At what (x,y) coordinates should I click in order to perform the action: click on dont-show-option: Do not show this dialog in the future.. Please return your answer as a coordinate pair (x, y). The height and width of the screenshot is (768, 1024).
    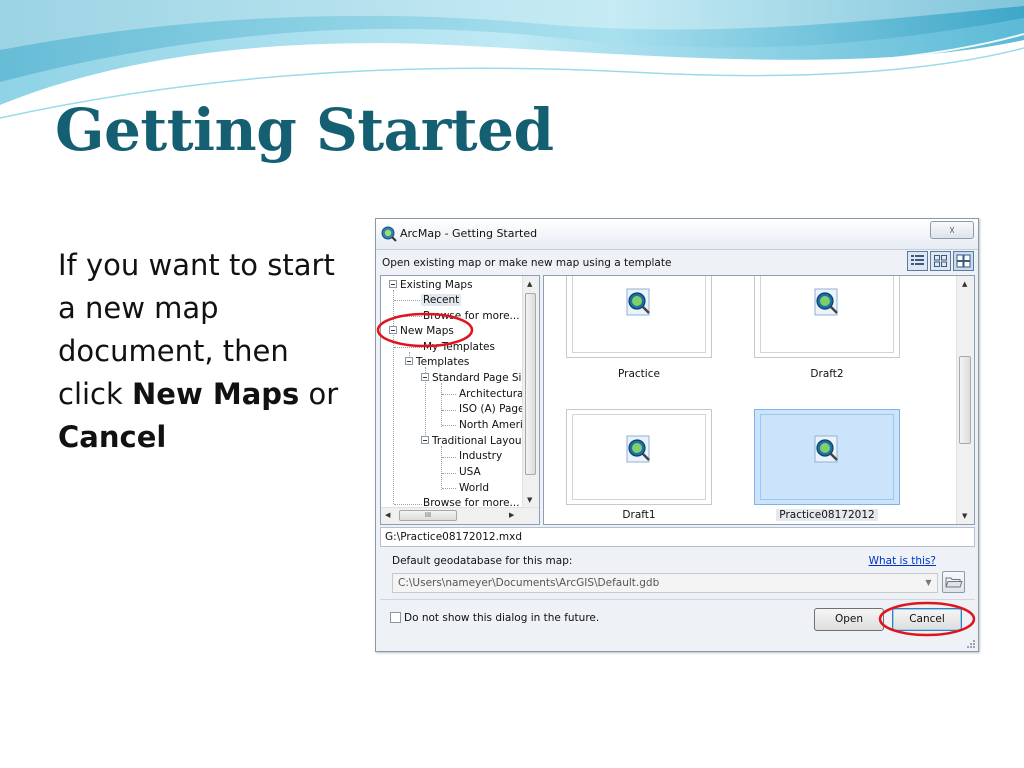
    Looking at the image, I should click on (494, 617).